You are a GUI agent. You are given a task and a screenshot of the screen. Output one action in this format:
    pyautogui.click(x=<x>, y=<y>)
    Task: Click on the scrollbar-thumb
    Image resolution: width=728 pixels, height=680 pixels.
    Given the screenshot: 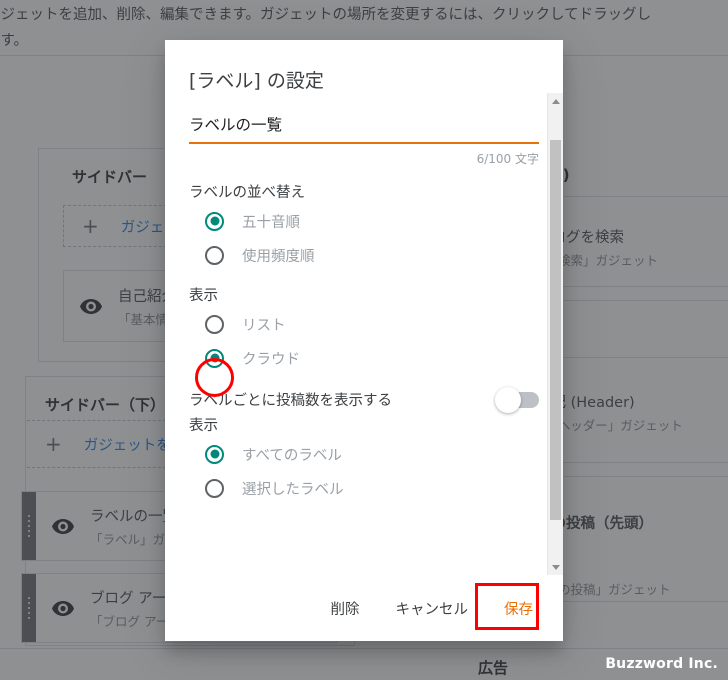 What is the action you would take?
    pyautogui.click(x=555, y=330)
    